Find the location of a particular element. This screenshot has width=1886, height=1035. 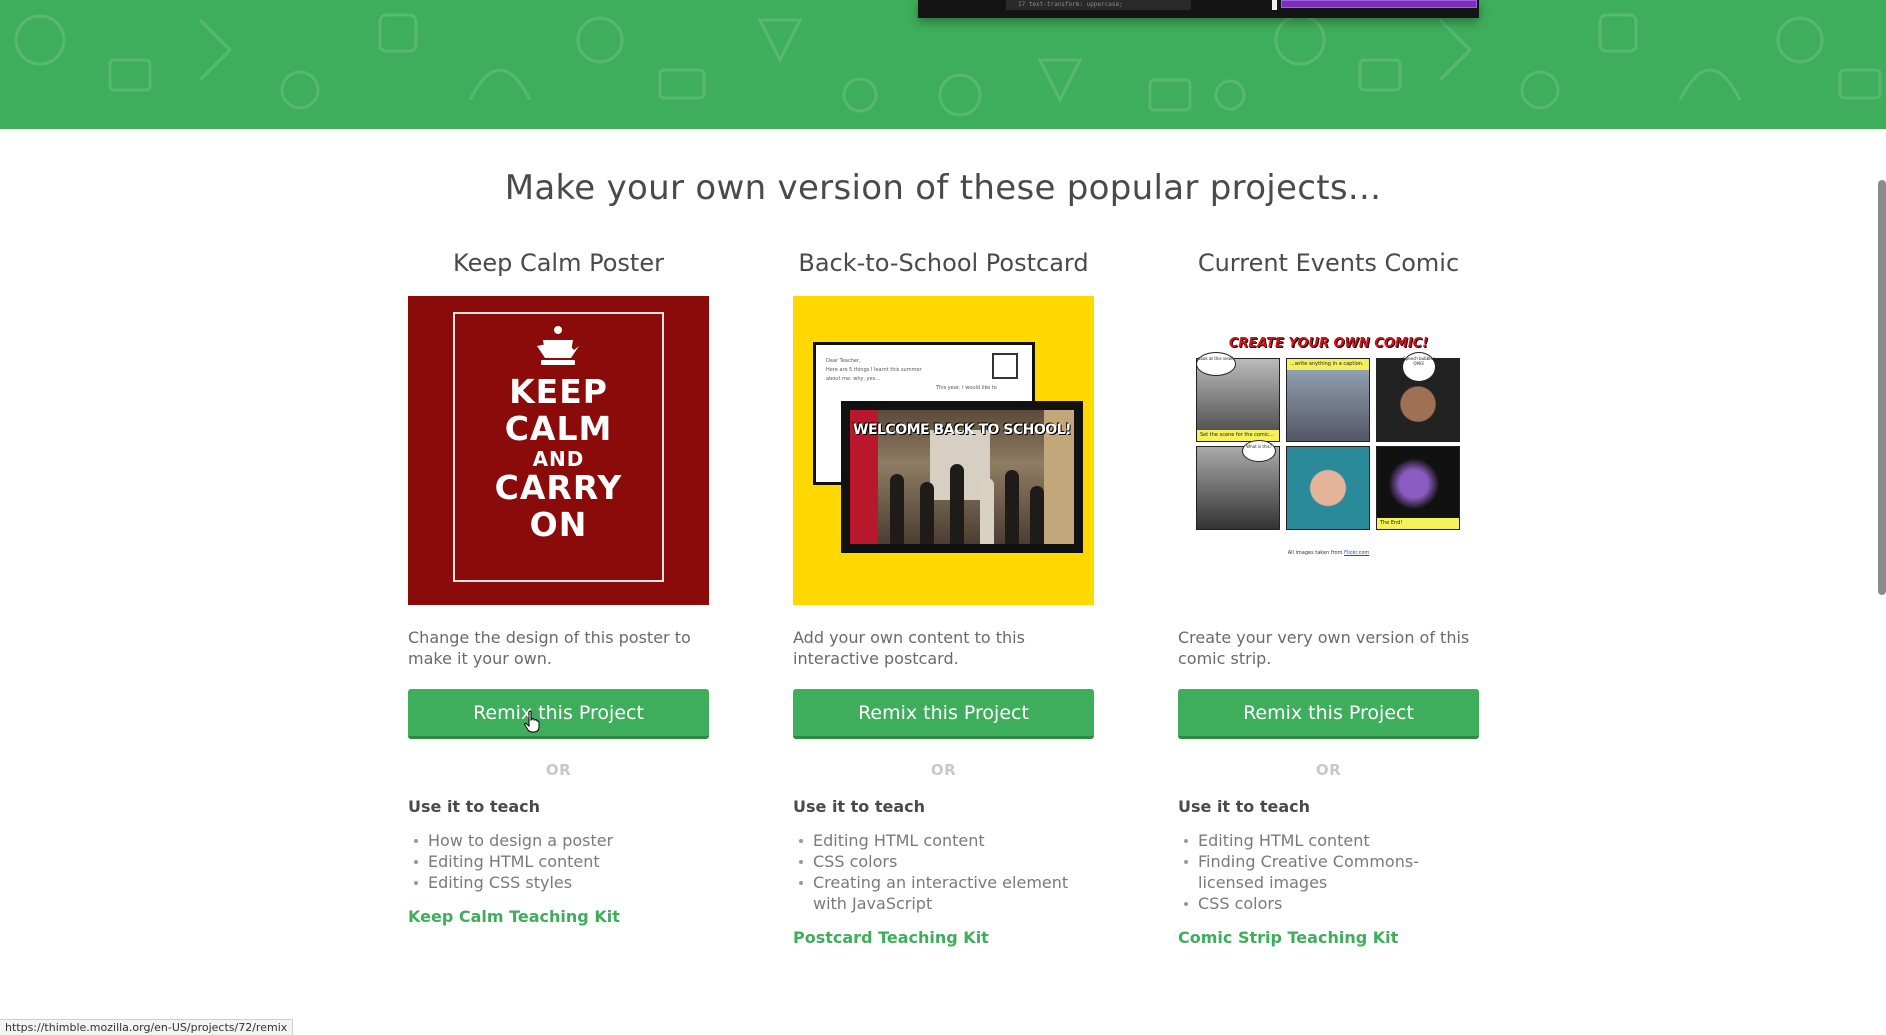

comic-title: CREATE YOUR OWN COMIC! is located at coordinates (1328, 343).